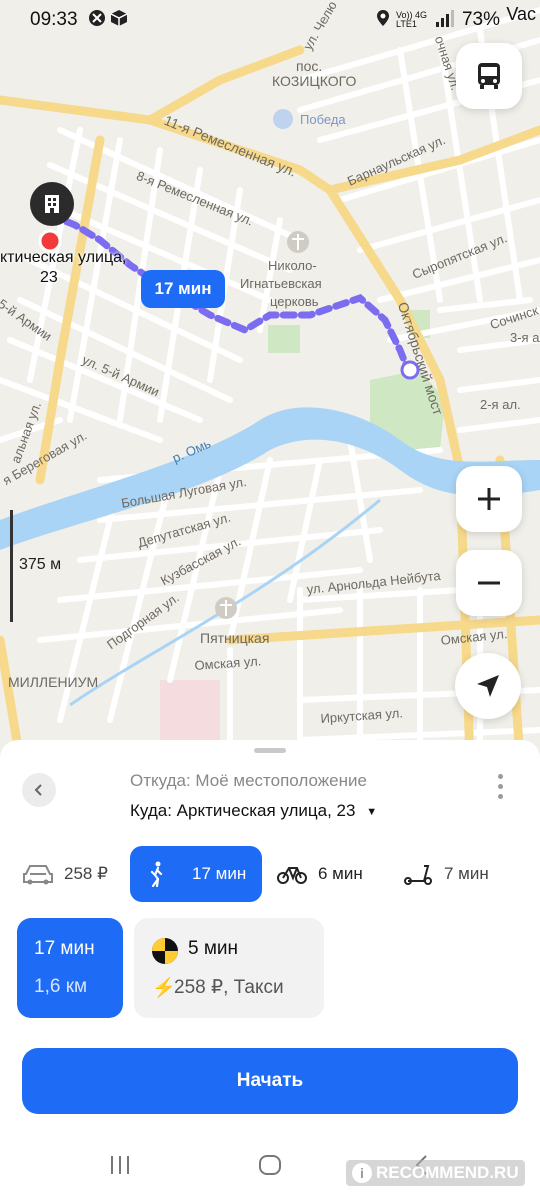 The width and height of the screenshot is (540, 1200). Describe the element at coordinates (53, 682) in the screenshot. I see `map-label: МИЛЛЕНИУМ` at that location.